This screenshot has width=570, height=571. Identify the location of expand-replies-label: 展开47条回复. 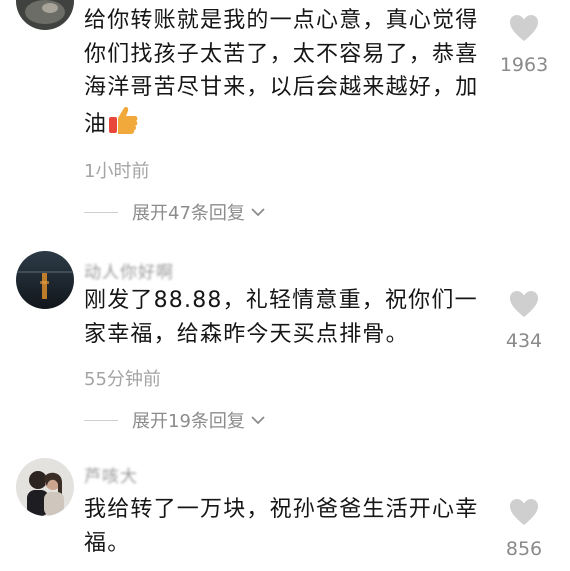
(188, 213).